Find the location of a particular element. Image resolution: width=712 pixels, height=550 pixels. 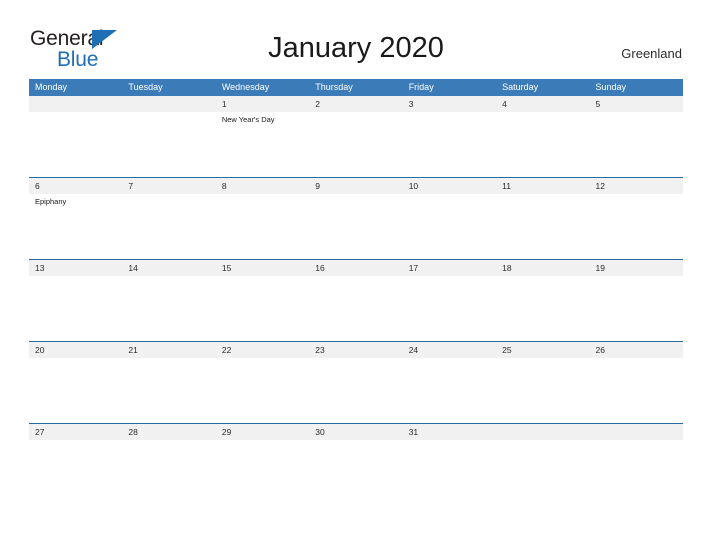

day-number: 25 is located at coordinates (542, 350).